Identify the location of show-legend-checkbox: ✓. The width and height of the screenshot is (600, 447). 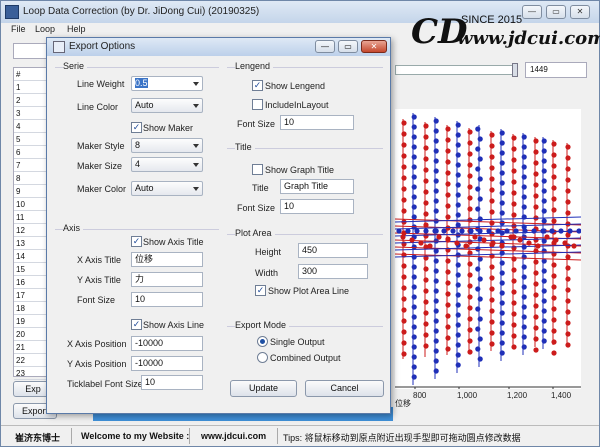
(257, 85).